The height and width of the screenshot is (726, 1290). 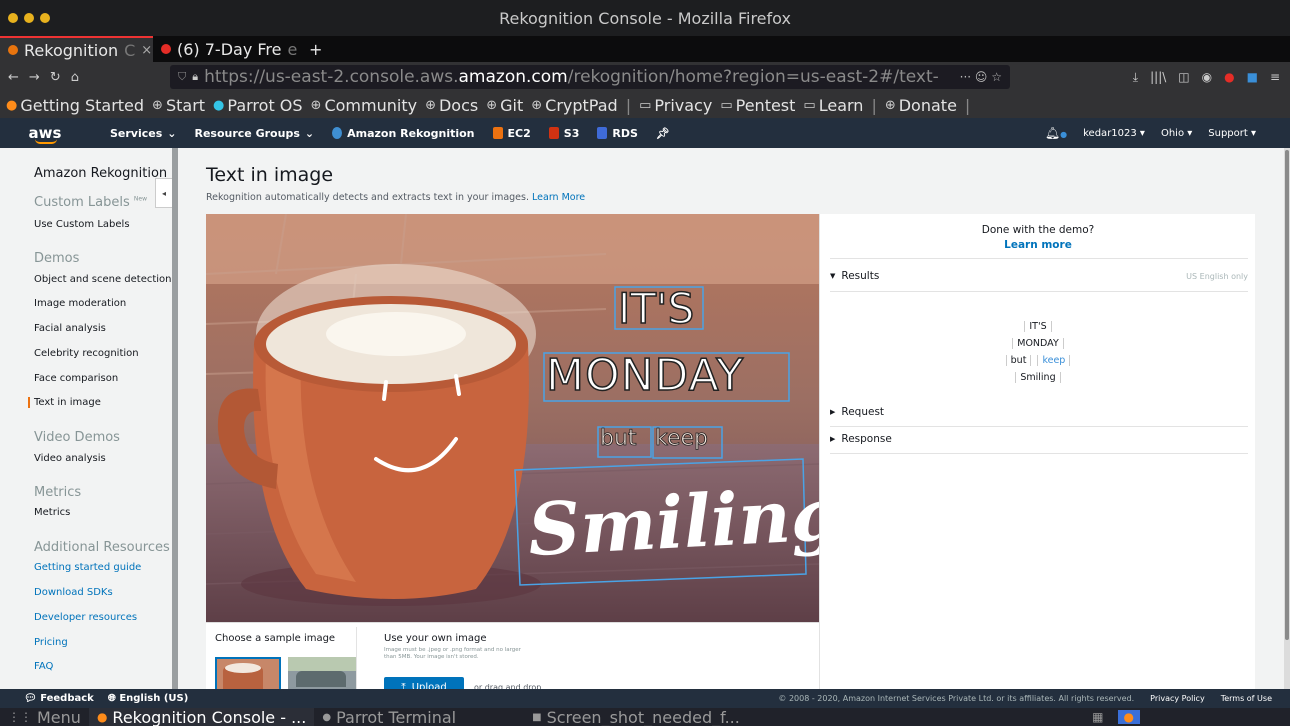 I want to click on sample-image-car, so click(x=322, y=674).